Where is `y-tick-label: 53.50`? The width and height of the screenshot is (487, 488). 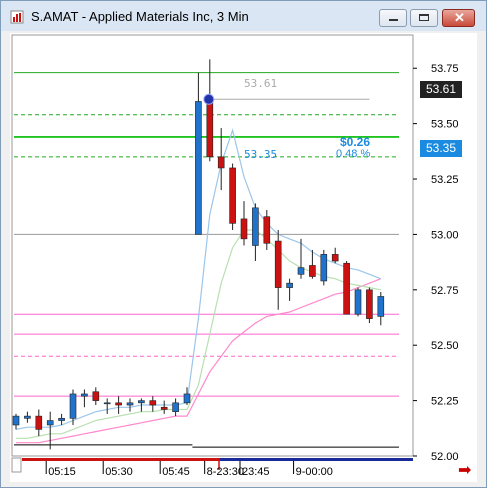 y-tick-label: 53.50 is located at coordinates (445, 125).